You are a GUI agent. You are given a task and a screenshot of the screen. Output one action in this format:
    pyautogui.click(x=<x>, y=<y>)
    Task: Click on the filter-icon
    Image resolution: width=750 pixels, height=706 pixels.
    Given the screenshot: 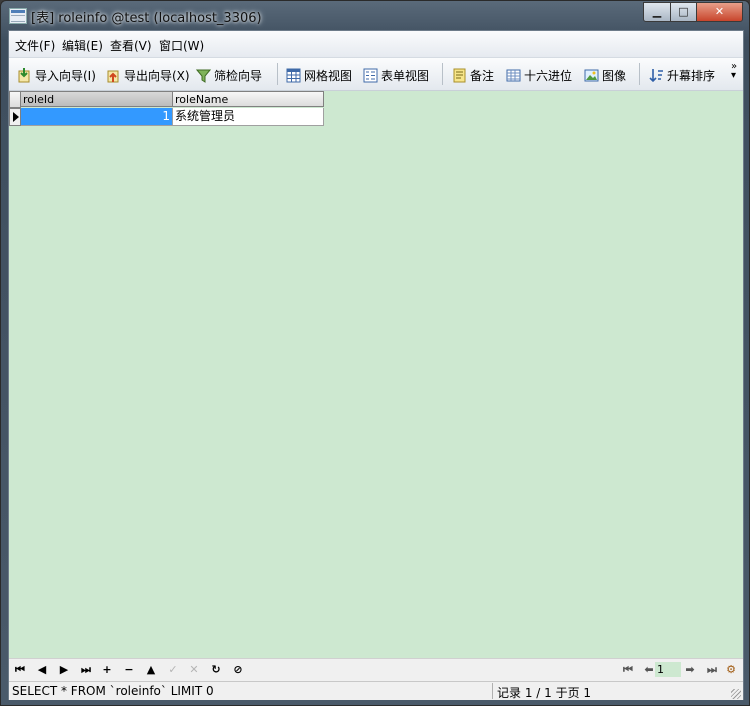 What is the action you would take?
    pyautogui.click(x=203, y=75)
    